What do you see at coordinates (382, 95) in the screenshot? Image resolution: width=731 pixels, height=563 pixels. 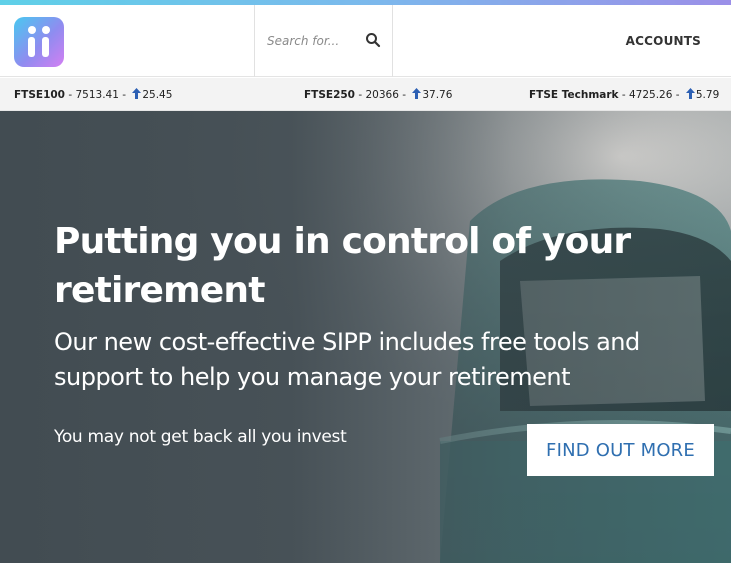 I see `ticker-value: 20366` at bounding box center [382, 95].